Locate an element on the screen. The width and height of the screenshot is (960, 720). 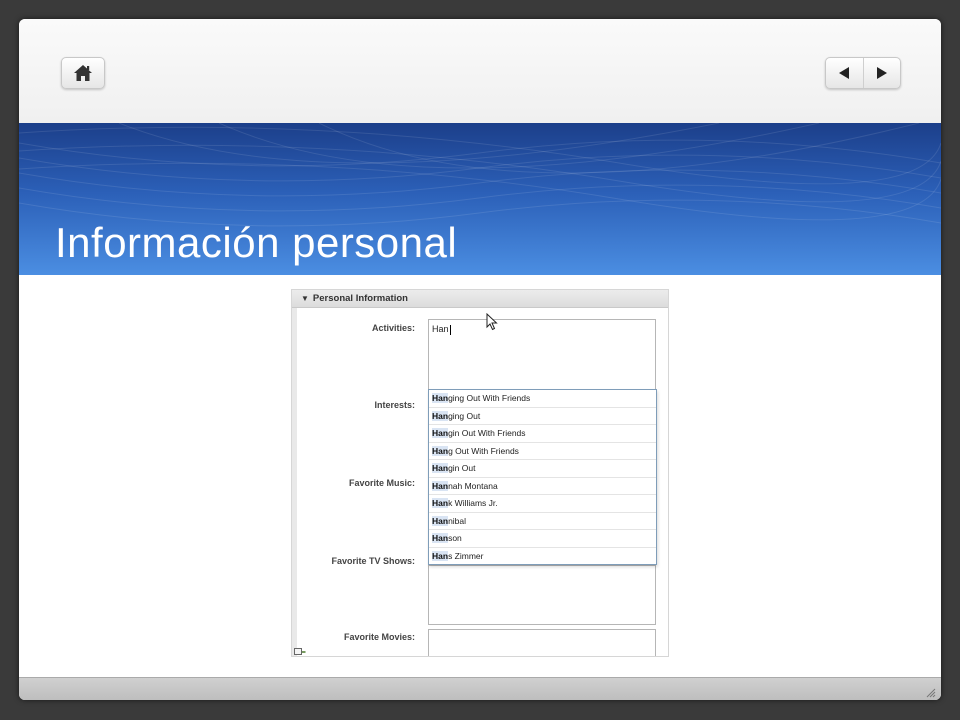
home-button is located at coordinates (83, 73).